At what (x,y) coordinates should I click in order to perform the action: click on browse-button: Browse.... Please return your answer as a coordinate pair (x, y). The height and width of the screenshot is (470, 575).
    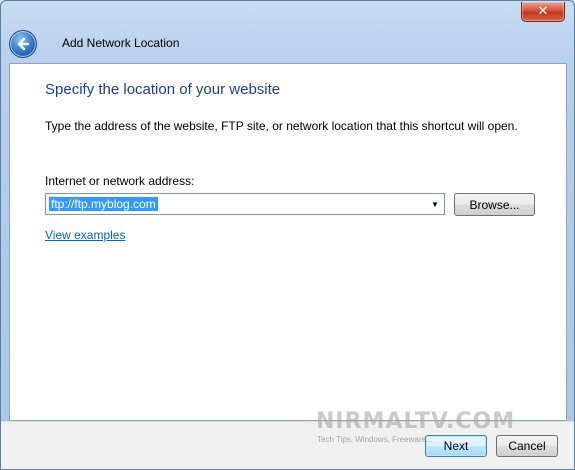
    Looking at the image, I should click on (494, 204).